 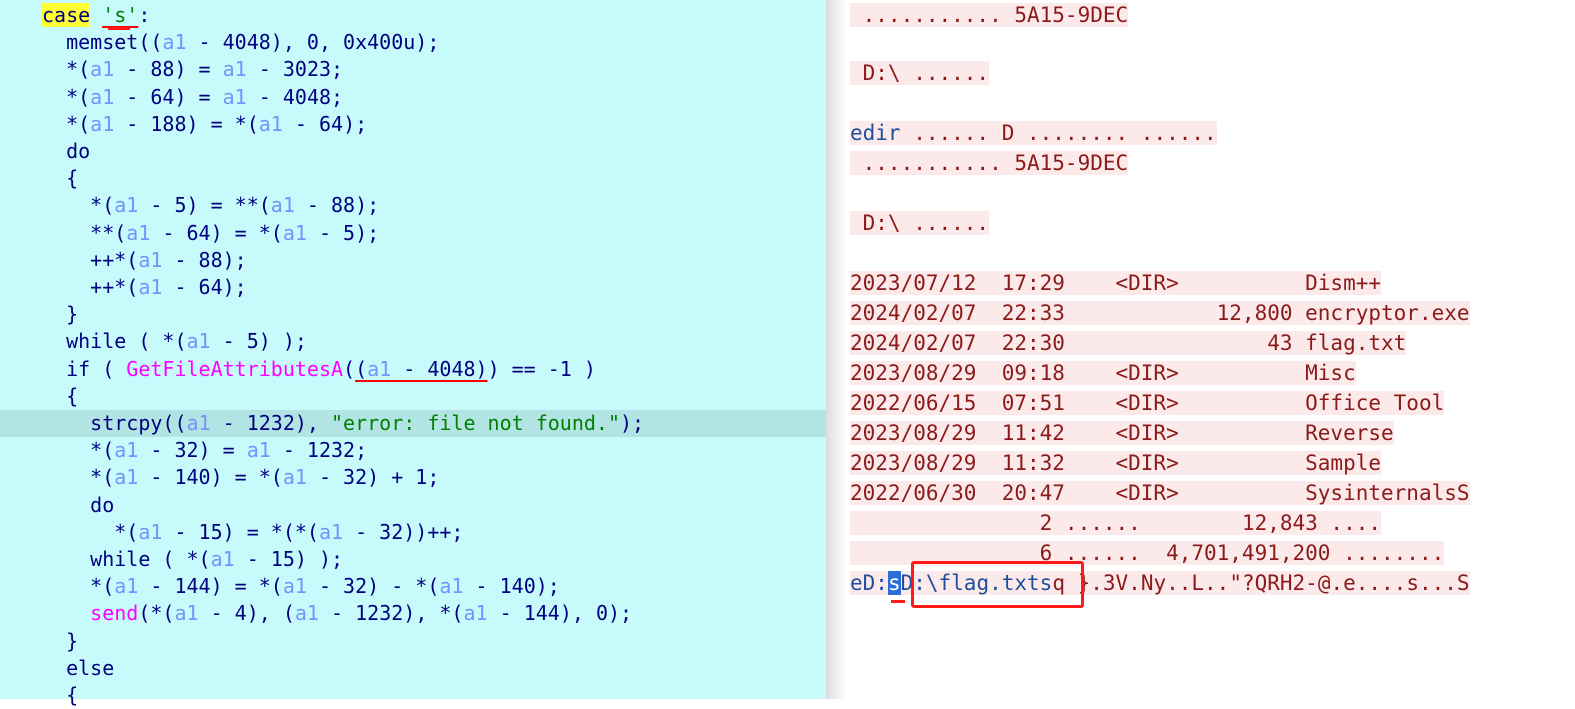 What do you see at coordinates (1103, 373) in the screenshot?
I see `dump-line: 2023/08/29 09:18 <DIR> Misc` at bounding box center [1103, 373].